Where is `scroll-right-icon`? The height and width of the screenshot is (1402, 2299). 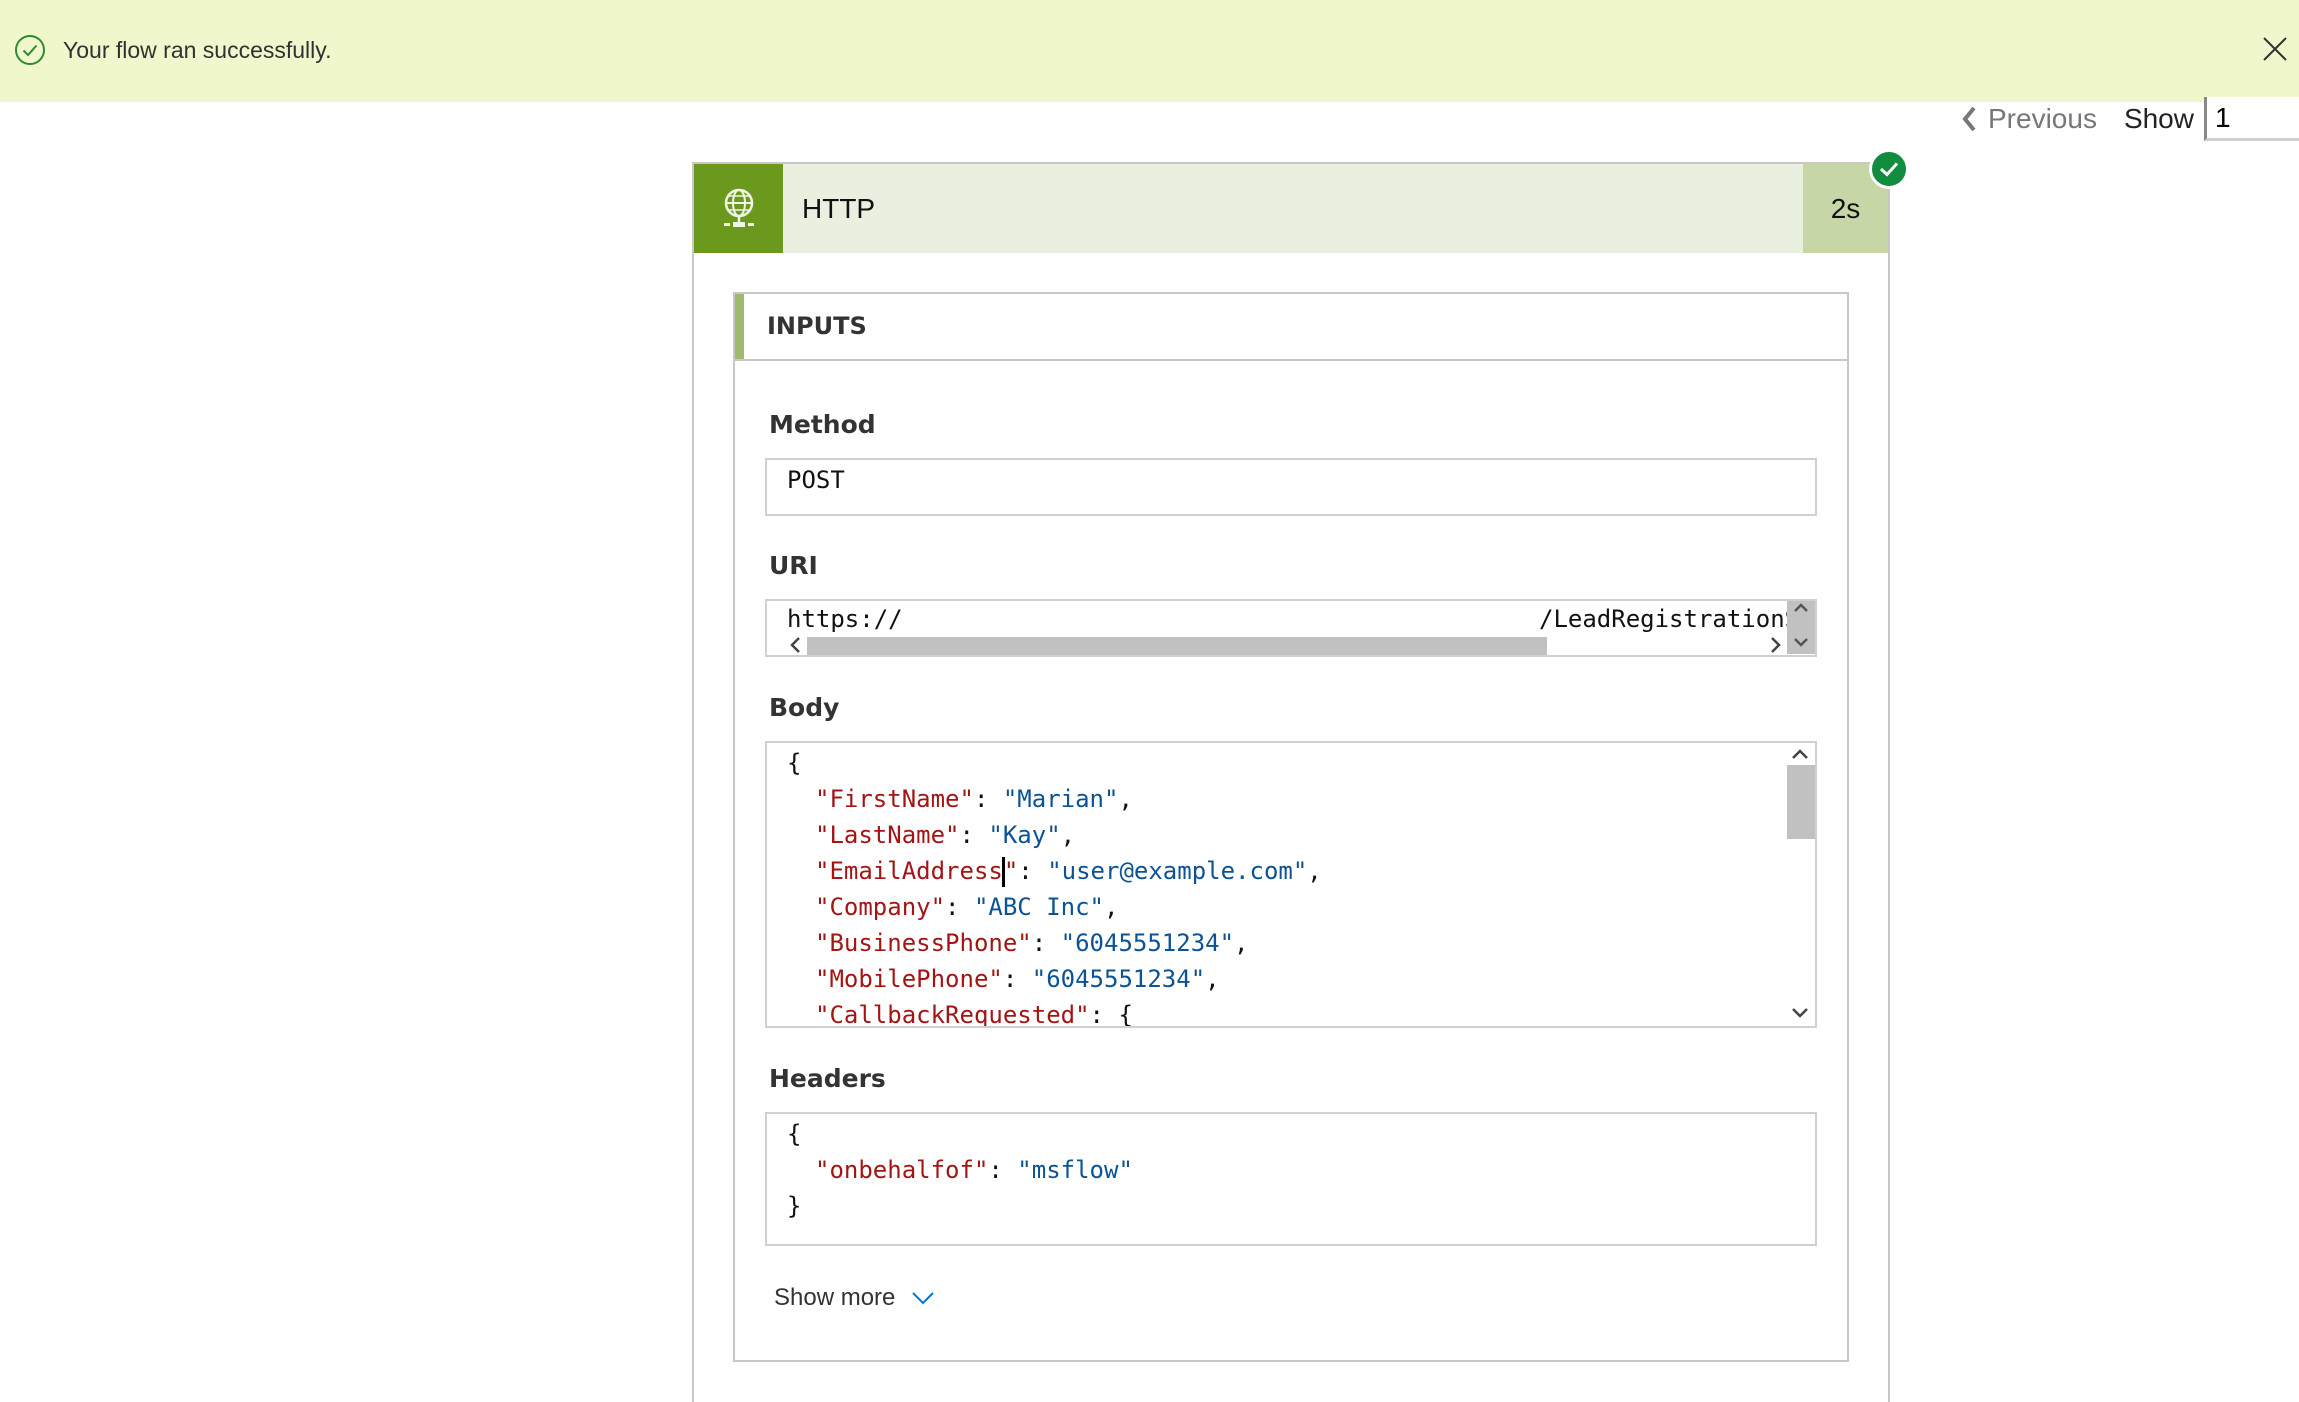
scroll-right-icon is located at coordinates (1776, 645).